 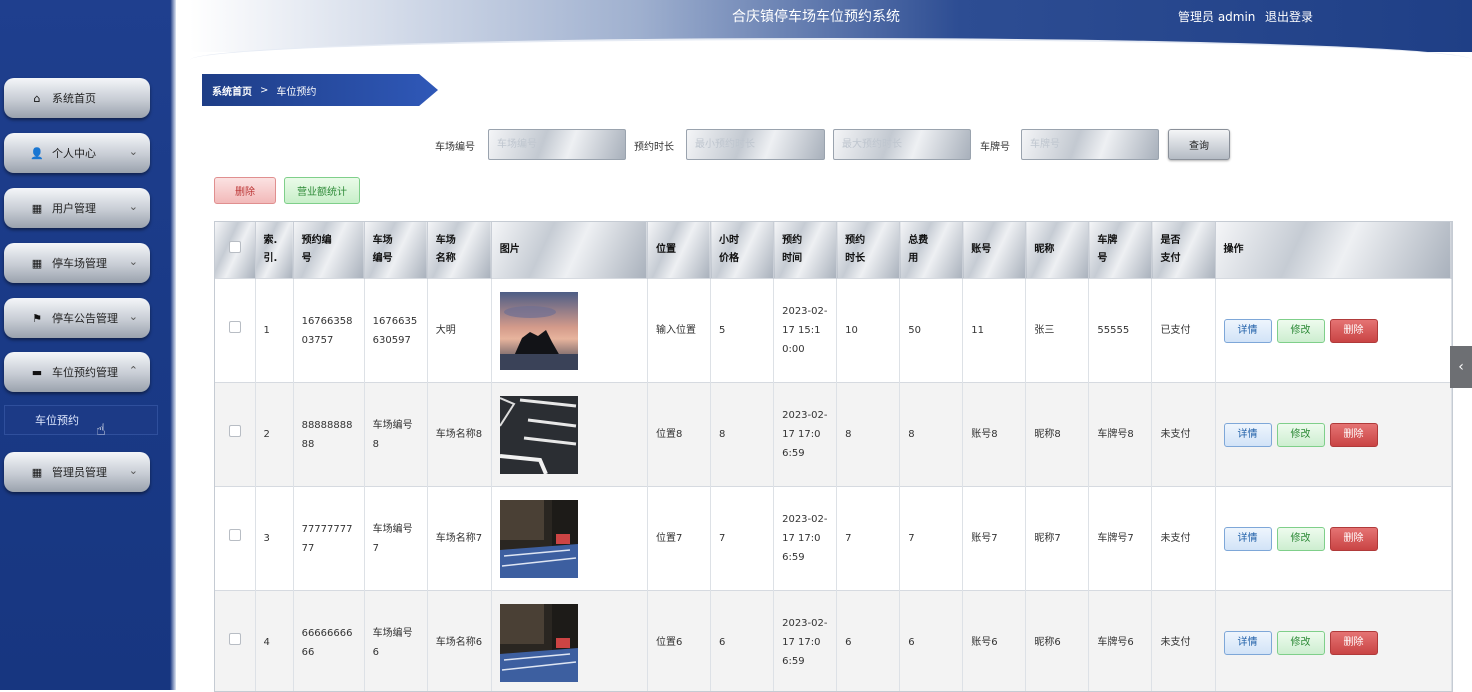 I want to click on collapse-handle: ‹, so click(x=1461, y=367).